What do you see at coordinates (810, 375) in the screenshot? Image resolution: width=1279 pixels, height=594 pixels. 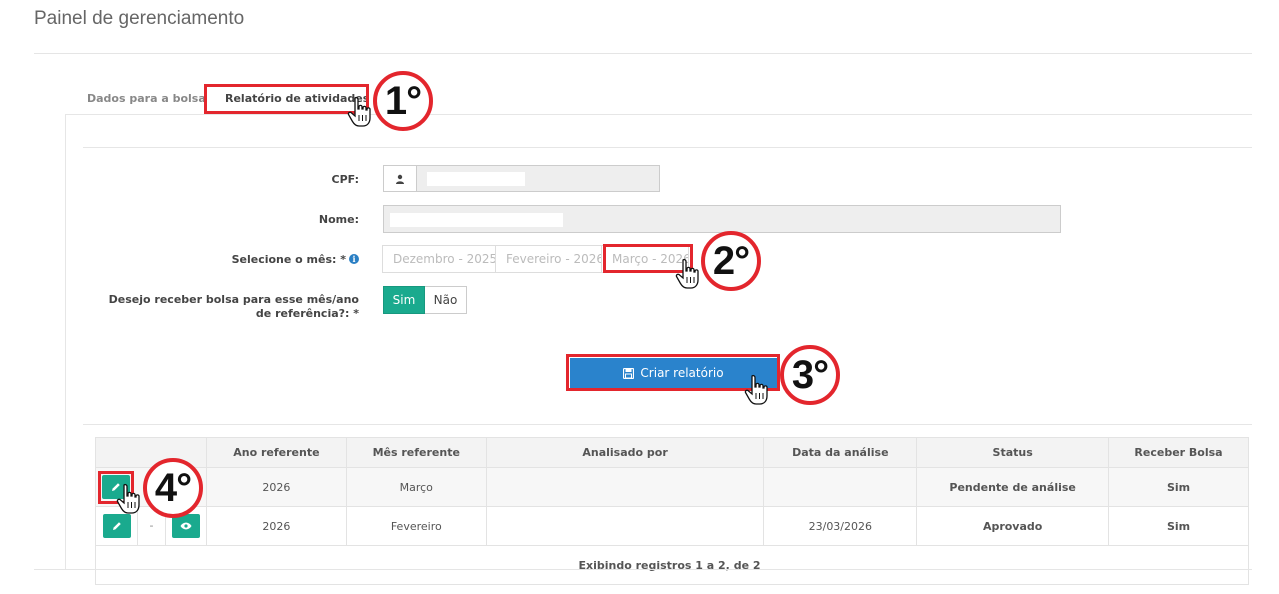 I see `step-badge-3: 3°` at bounding box center [810, 375].